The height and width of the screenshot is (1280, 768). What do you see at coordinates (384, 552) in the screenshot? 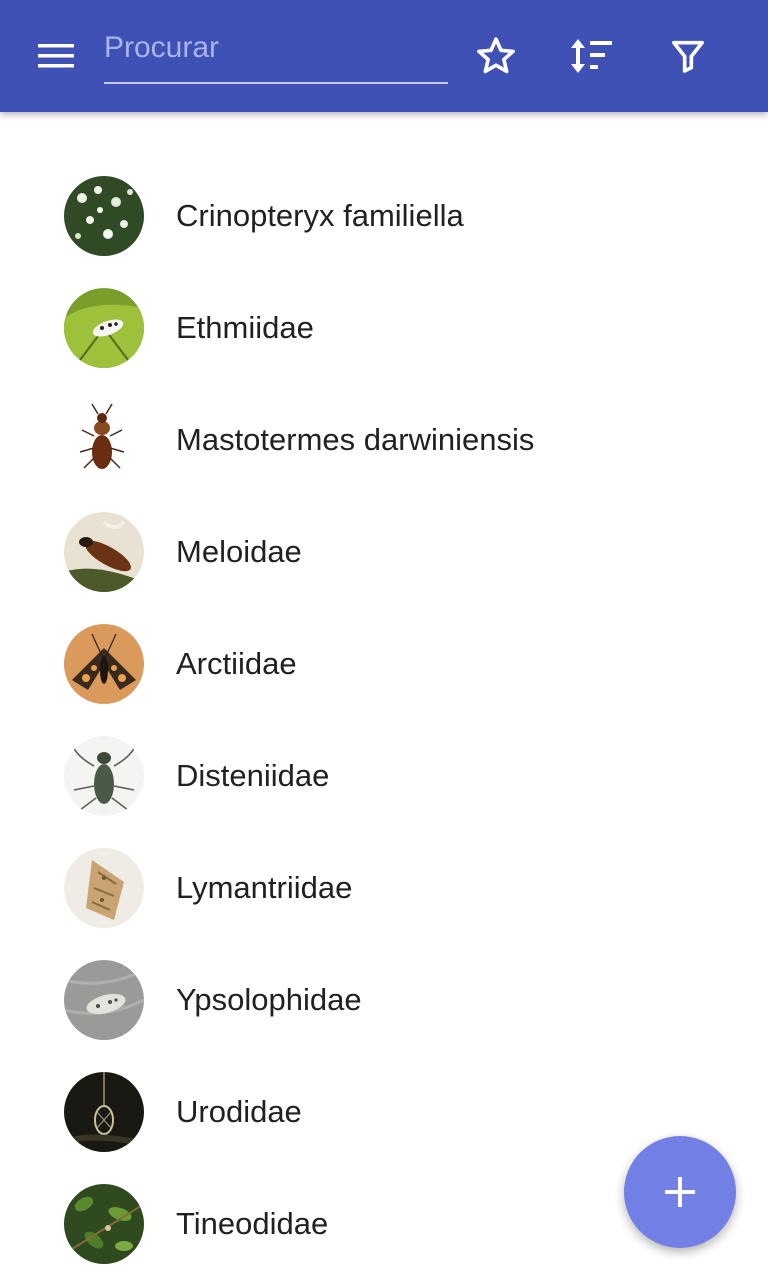
I see `list-item: Meloidae` at bounding box center [384, 552].